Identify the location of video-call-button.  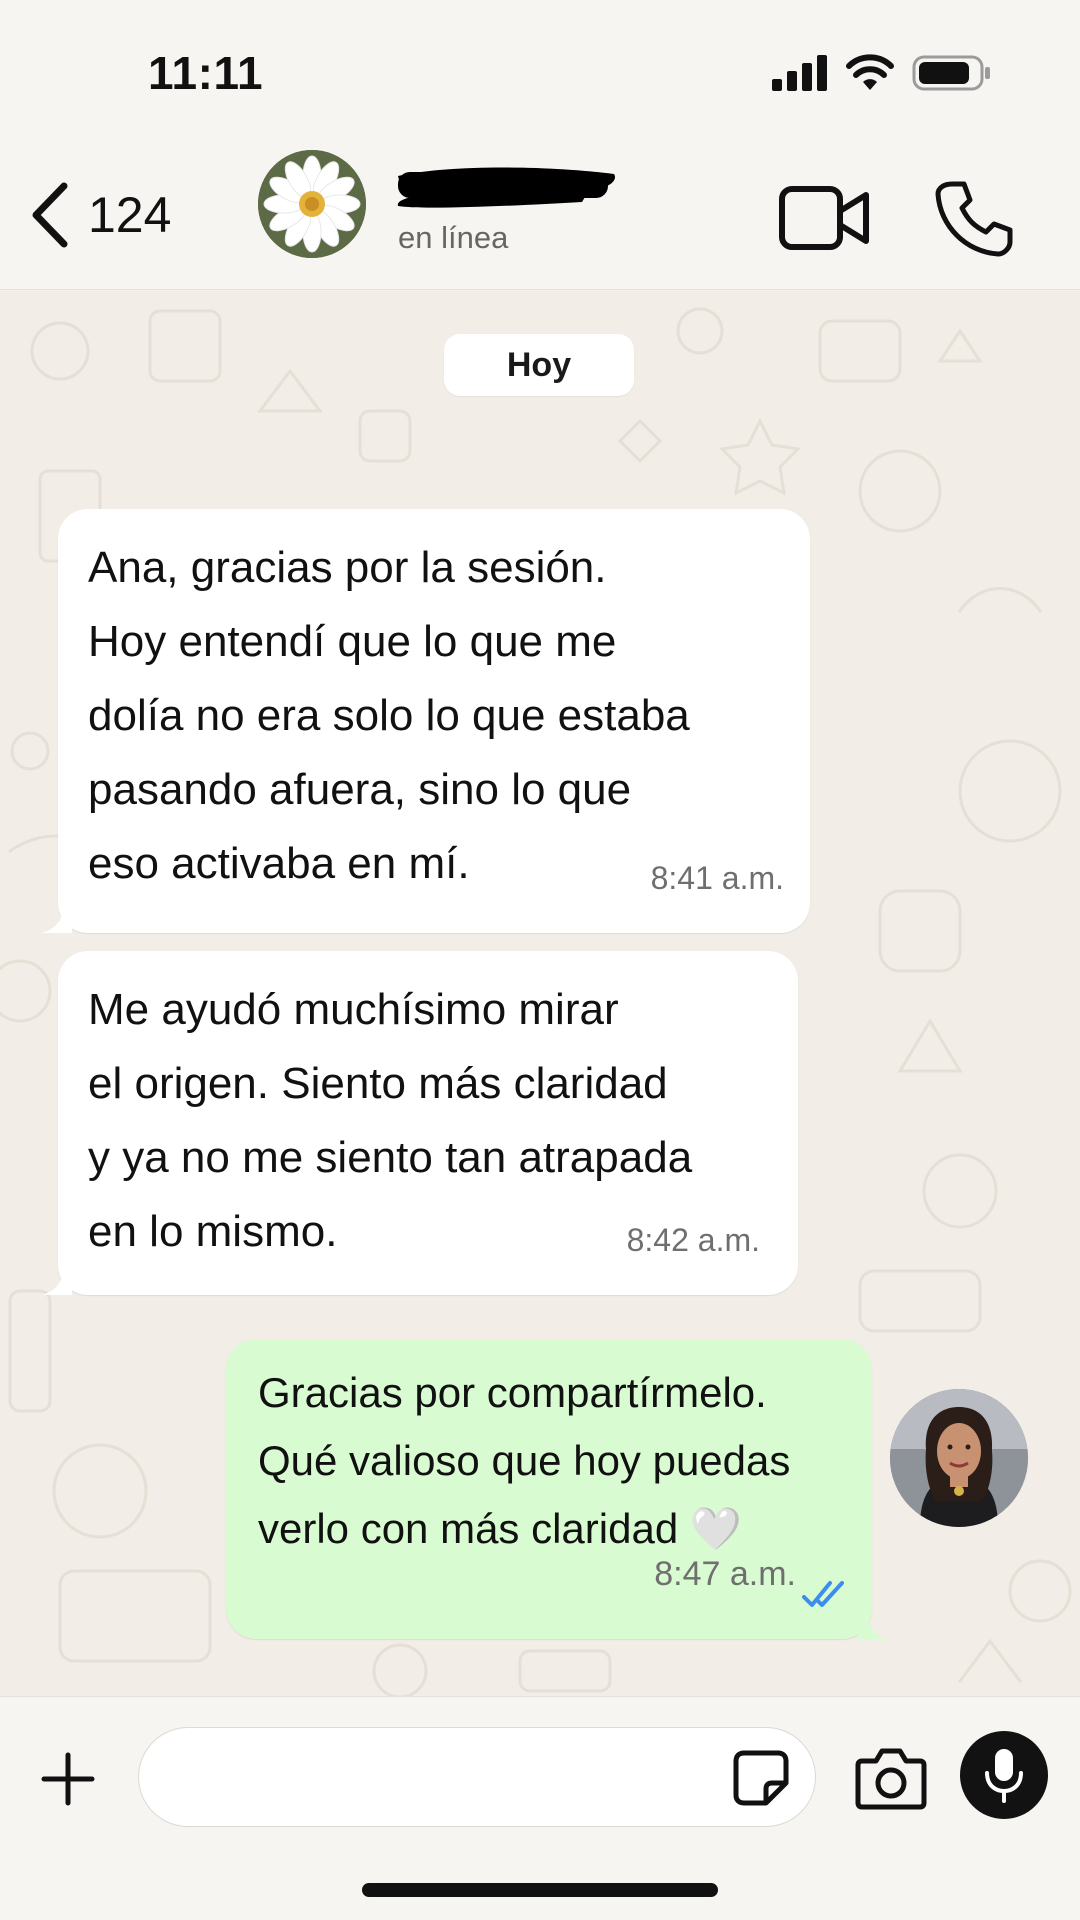
(824, 218).